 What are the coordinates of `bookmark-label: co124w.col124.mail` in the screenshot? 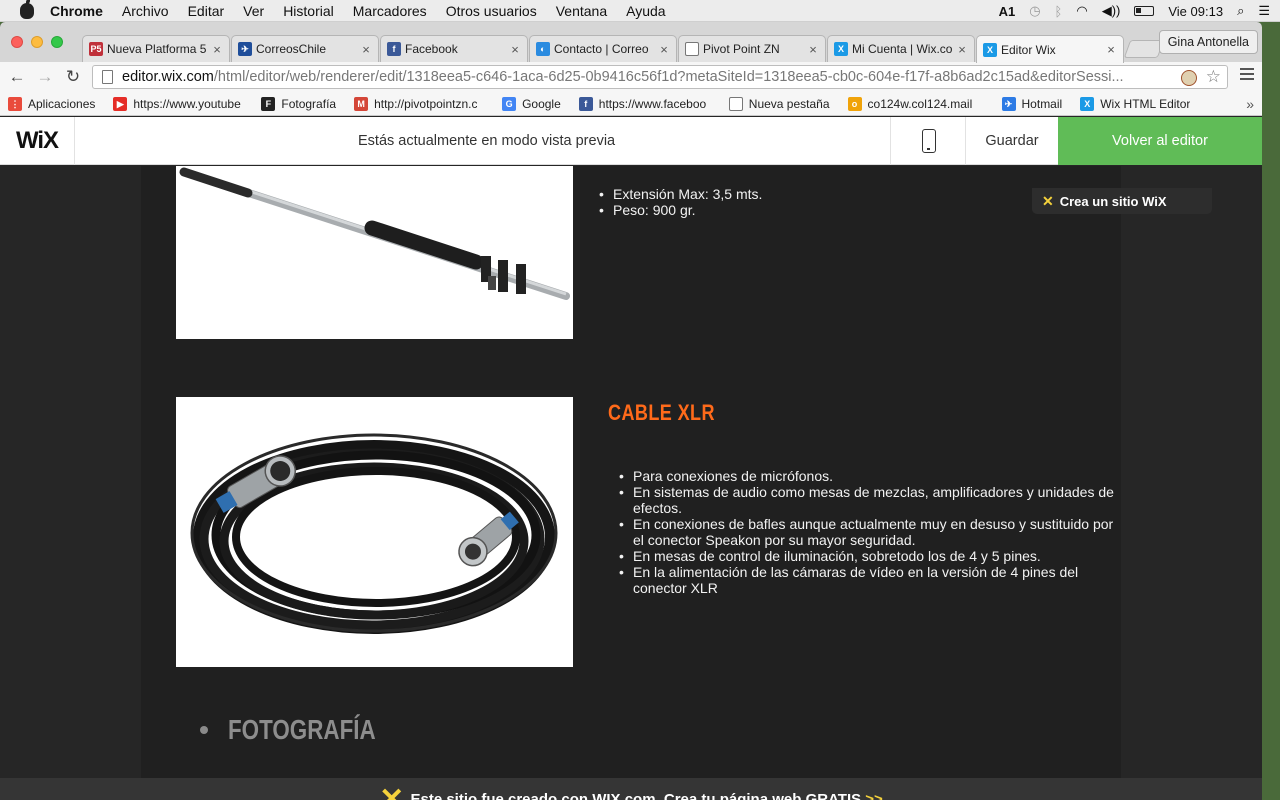 It's located at (920, 103).